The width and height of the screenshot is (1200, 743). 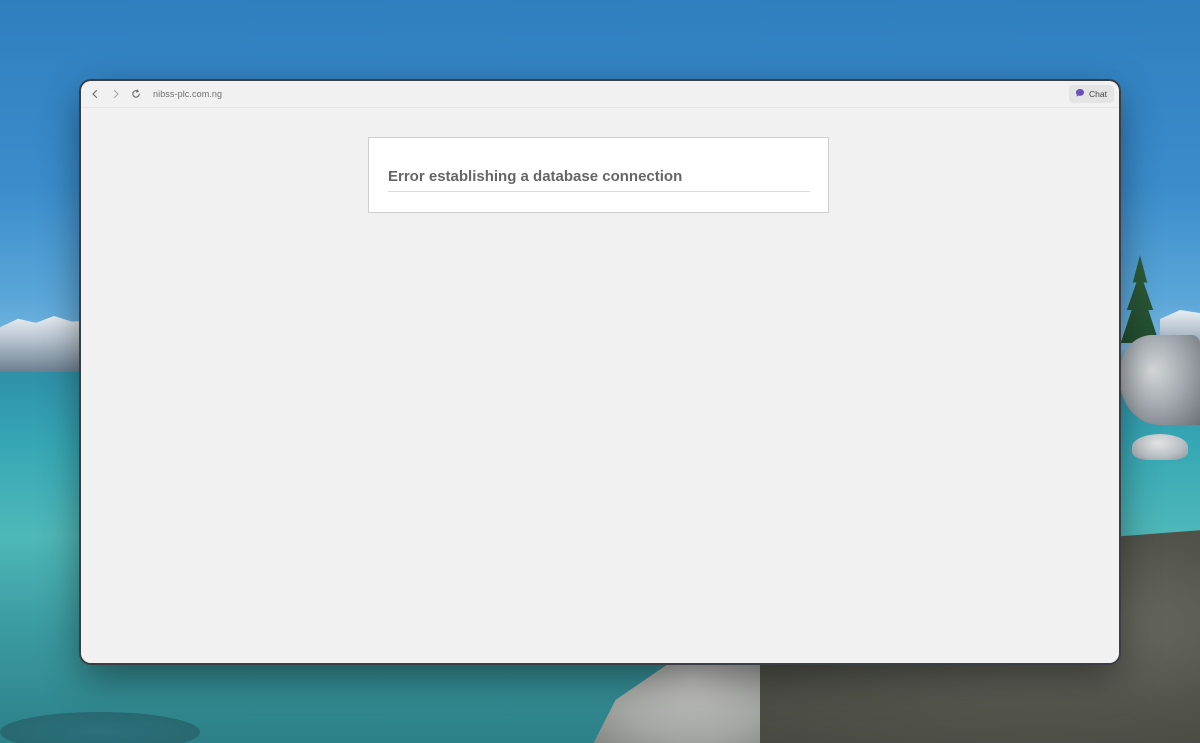 I want to click on error-title: Error establishing a database connection, so click(x=599, y=179).